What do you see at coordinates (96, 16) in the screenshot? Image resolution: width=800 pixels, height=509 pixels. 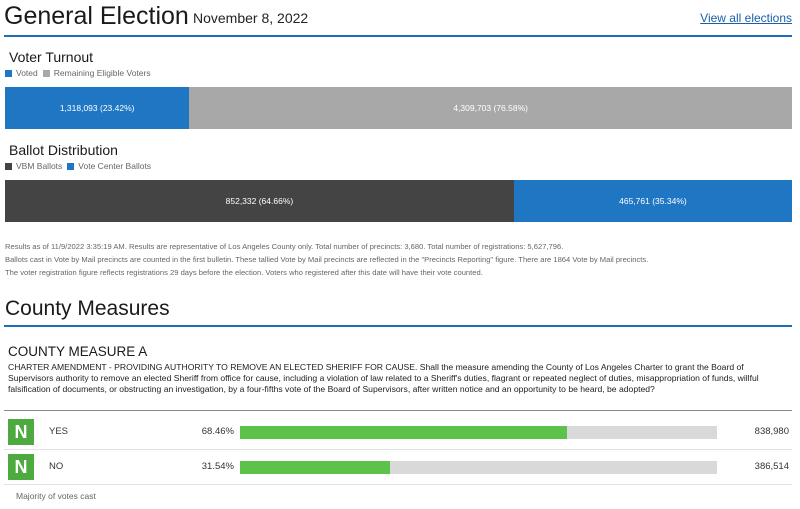 I see `page-title: General Election` at bounding box center [96, 16].